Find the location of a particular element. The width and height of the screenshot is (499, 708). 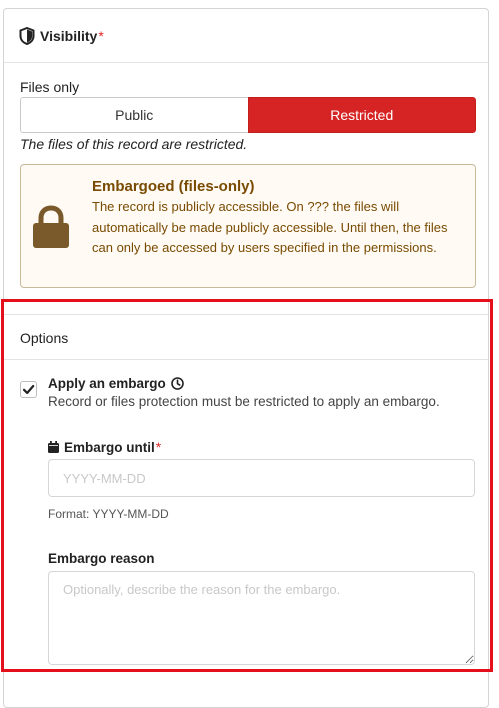

public-button: Public is located at coordinates (134, 115).